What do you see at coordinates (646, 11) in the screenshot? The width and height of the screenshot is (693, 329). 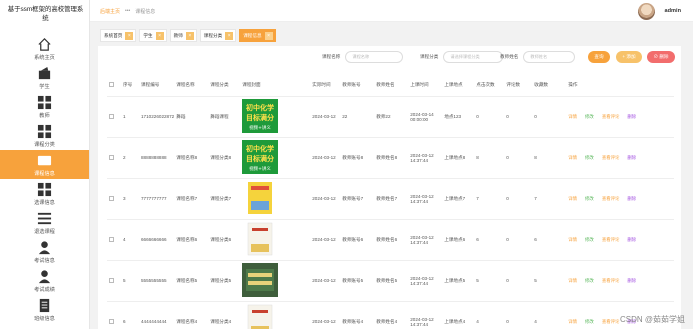 I see `avatar` at bounding box center [646, 11].